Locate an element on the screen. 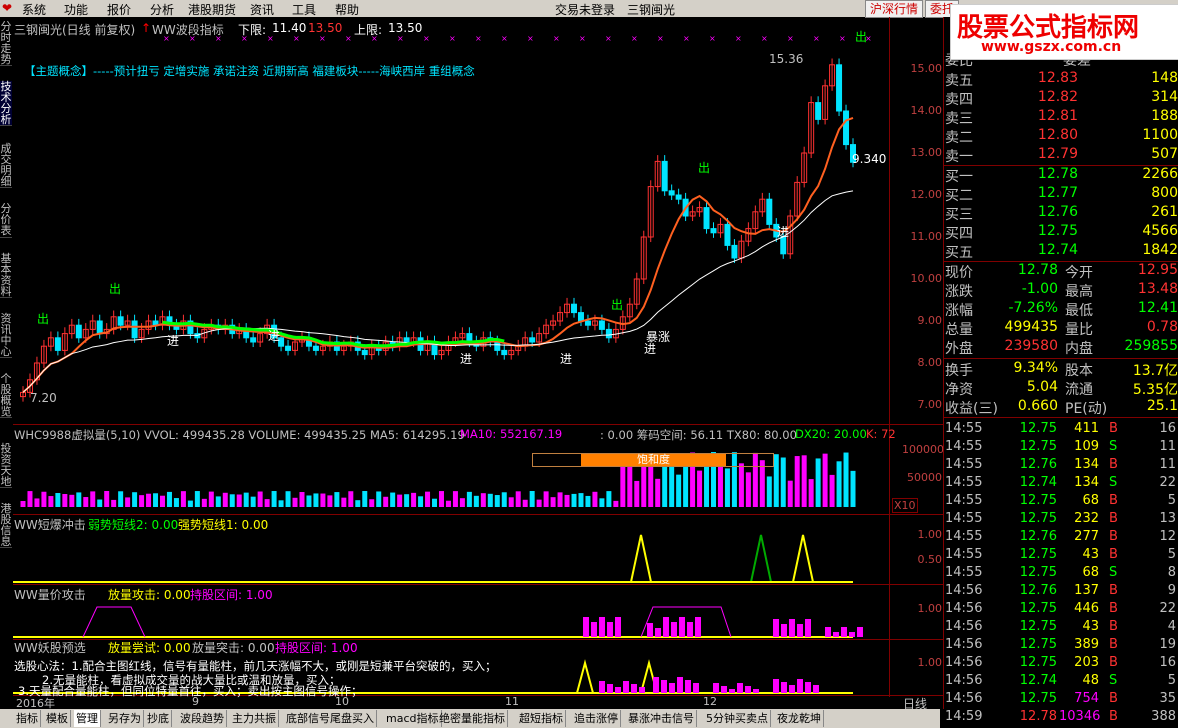 The image size is (1178, 728). bottom-tab: 追击涨停 is located at coordinates (596, 718).